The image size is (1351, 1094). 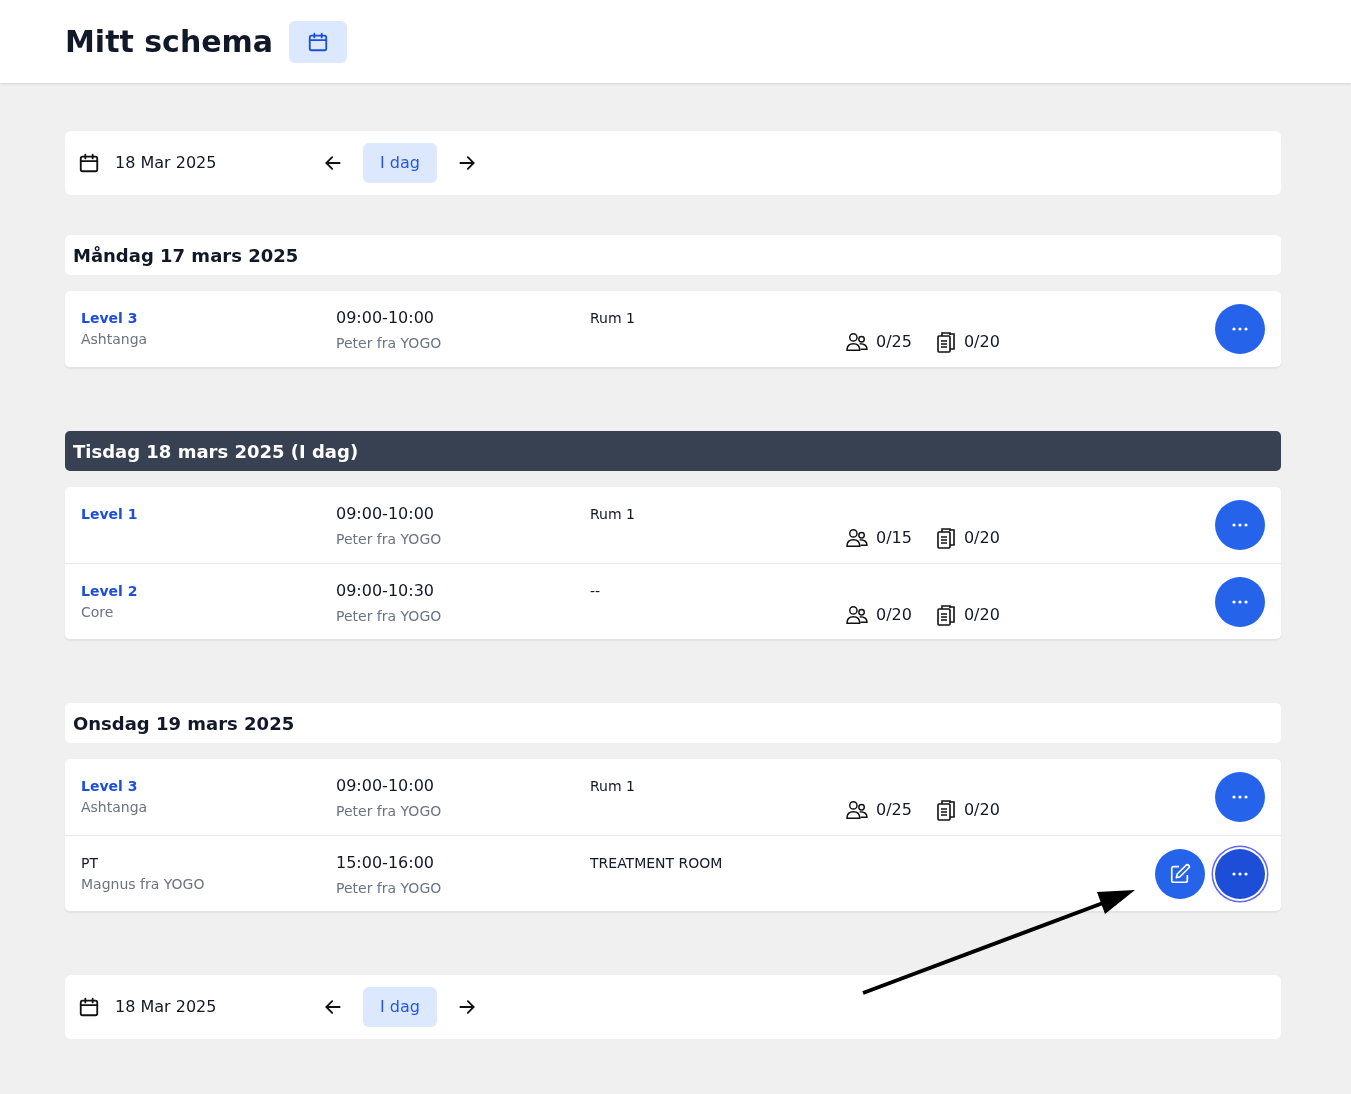 What do you see at coordinates (385, 863) in the screenshot?
I see `time-range: 15:00-16:00` at bounding box center [385, 863].